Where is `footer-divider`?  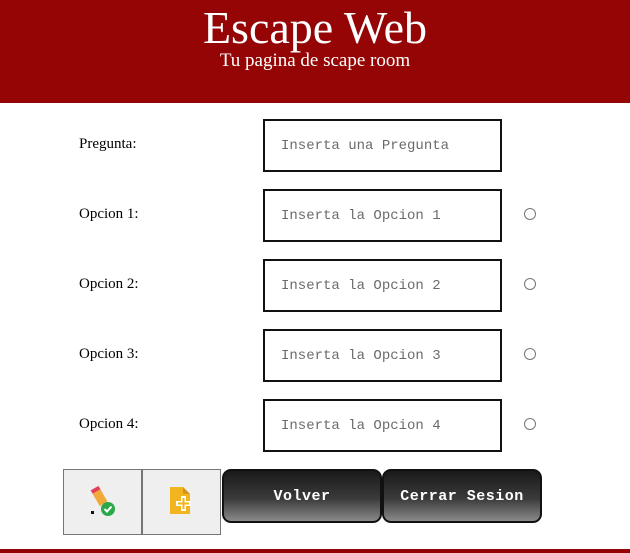
footer-divider is located at coordinates (315, 551).